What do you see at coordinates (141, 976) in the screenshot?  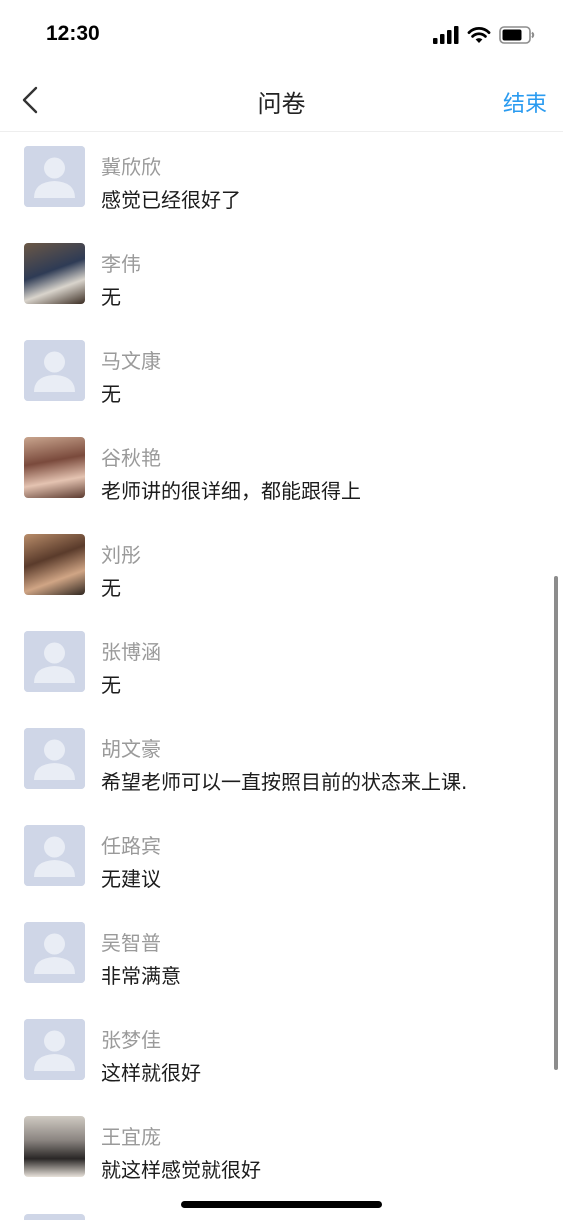 I see `response-text: 非常满意` at bounding box center [141, 976].